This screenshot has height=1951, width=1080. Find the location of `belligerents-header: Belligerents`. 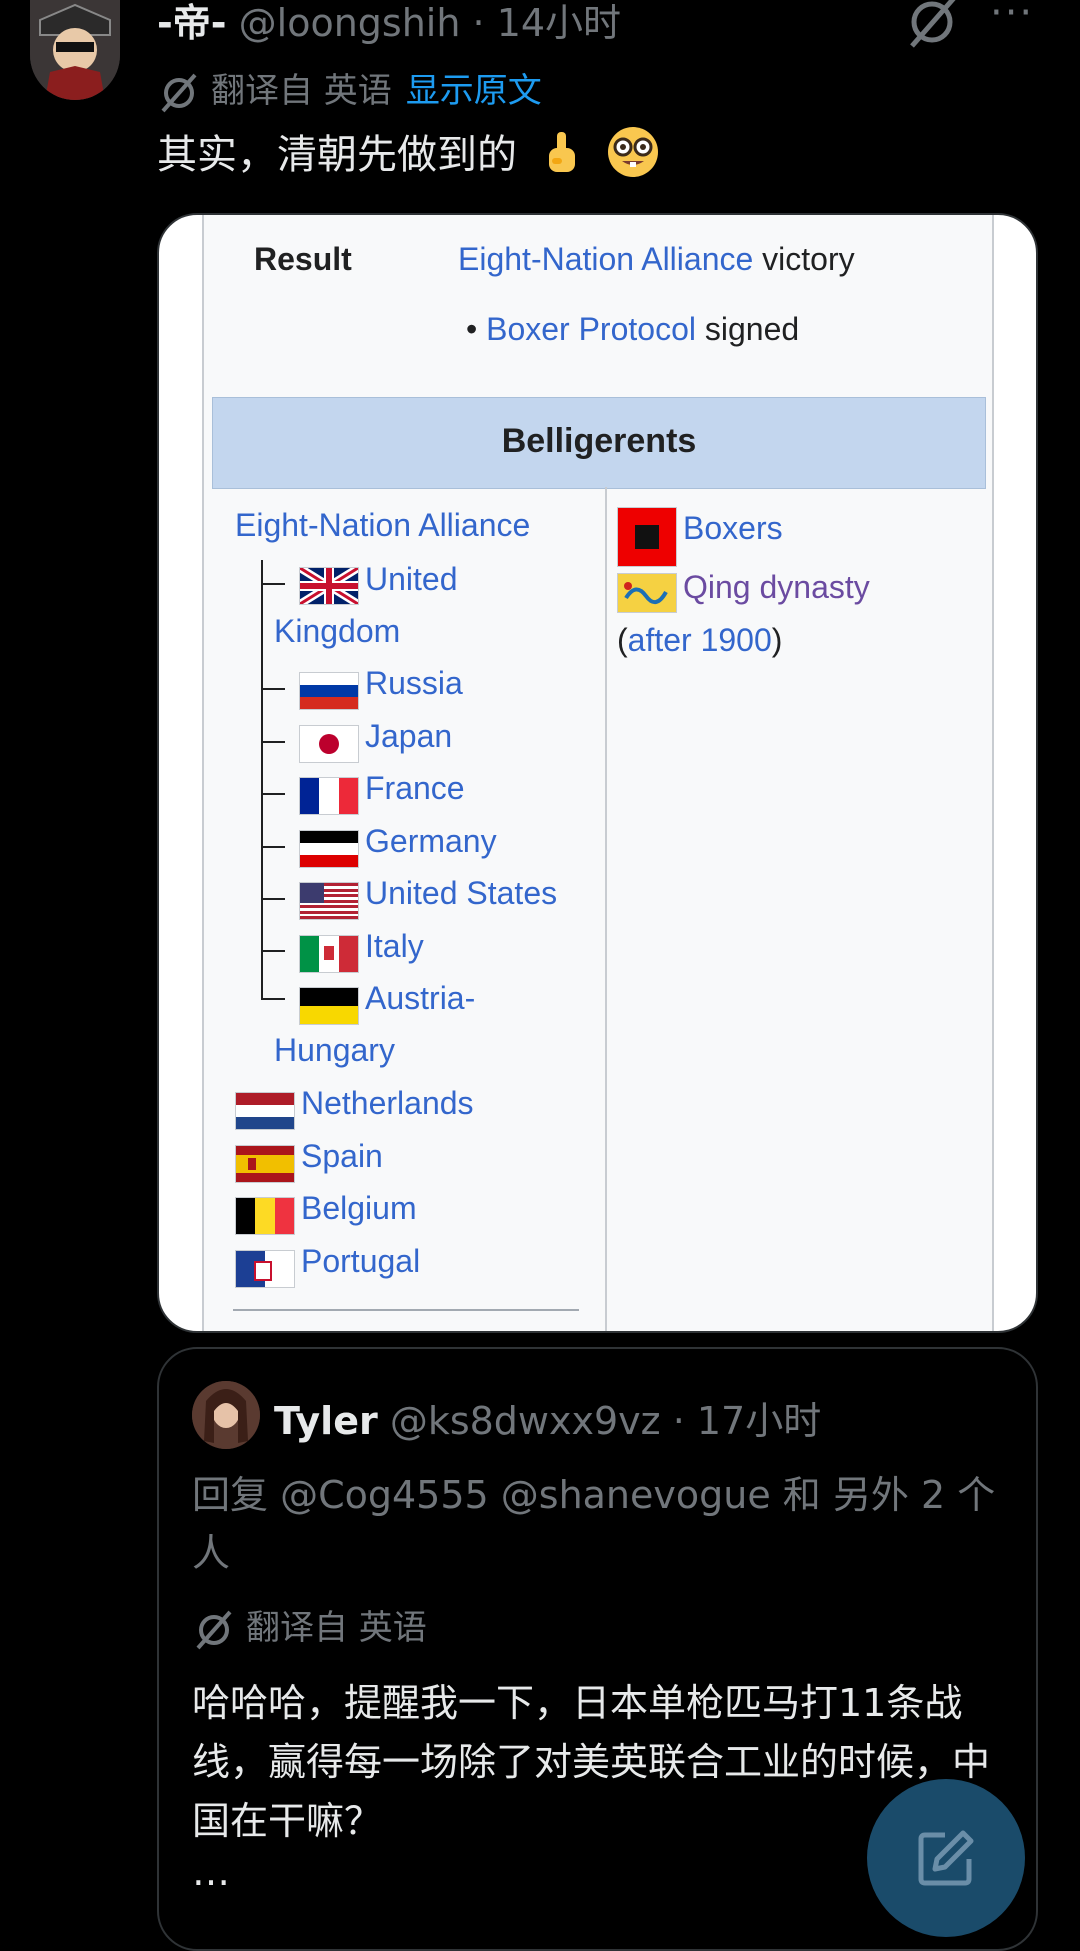

belligerents-header: Belligerents is located at coordinates (599, 443).